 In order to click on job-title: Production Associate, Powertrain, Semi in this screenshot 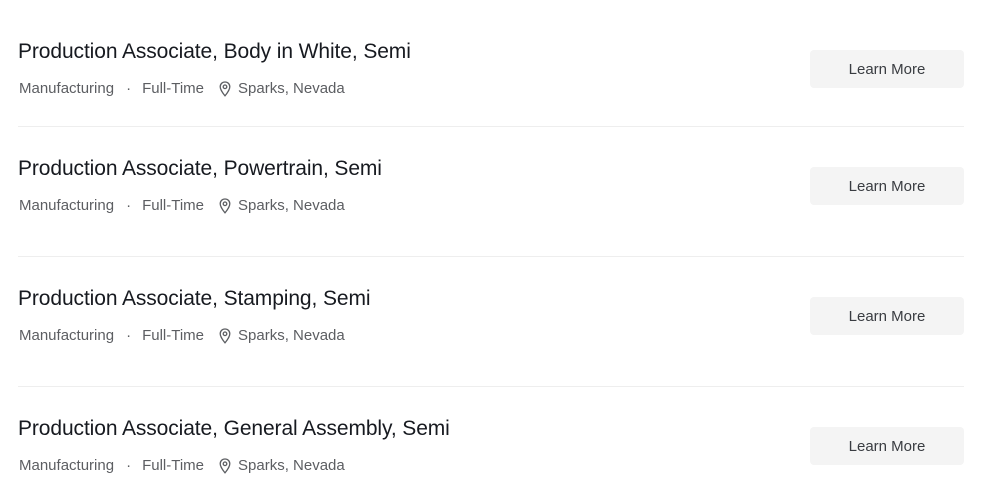, I will do `click(200, 169)`.